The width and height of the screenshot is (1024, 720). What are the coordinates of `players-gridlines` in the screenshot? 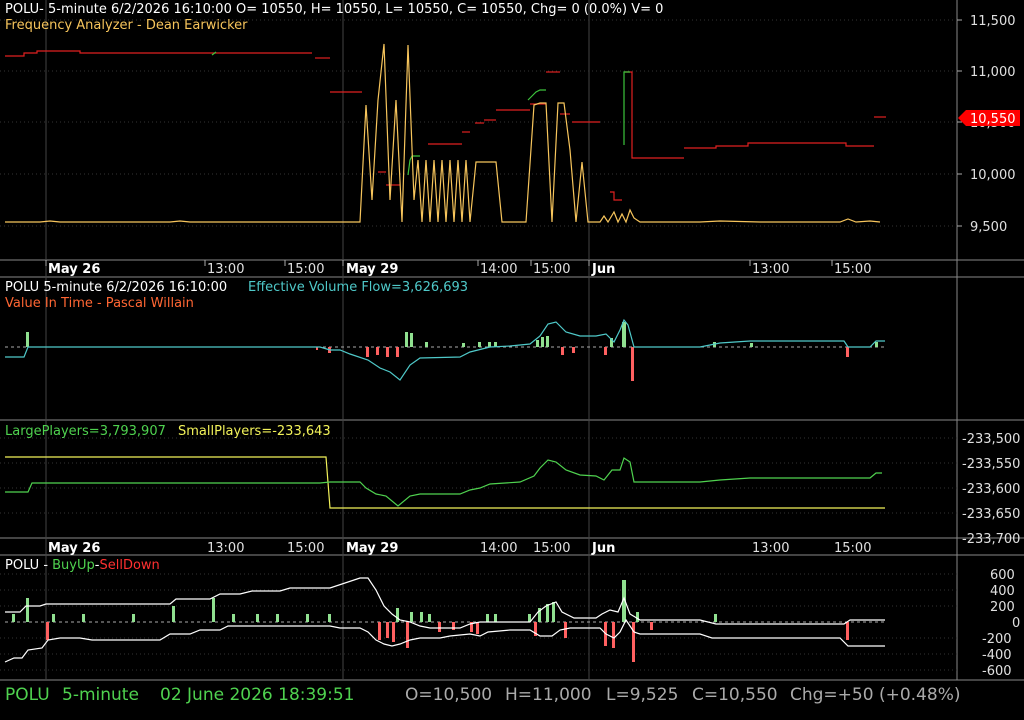 It's located at (478, 475).